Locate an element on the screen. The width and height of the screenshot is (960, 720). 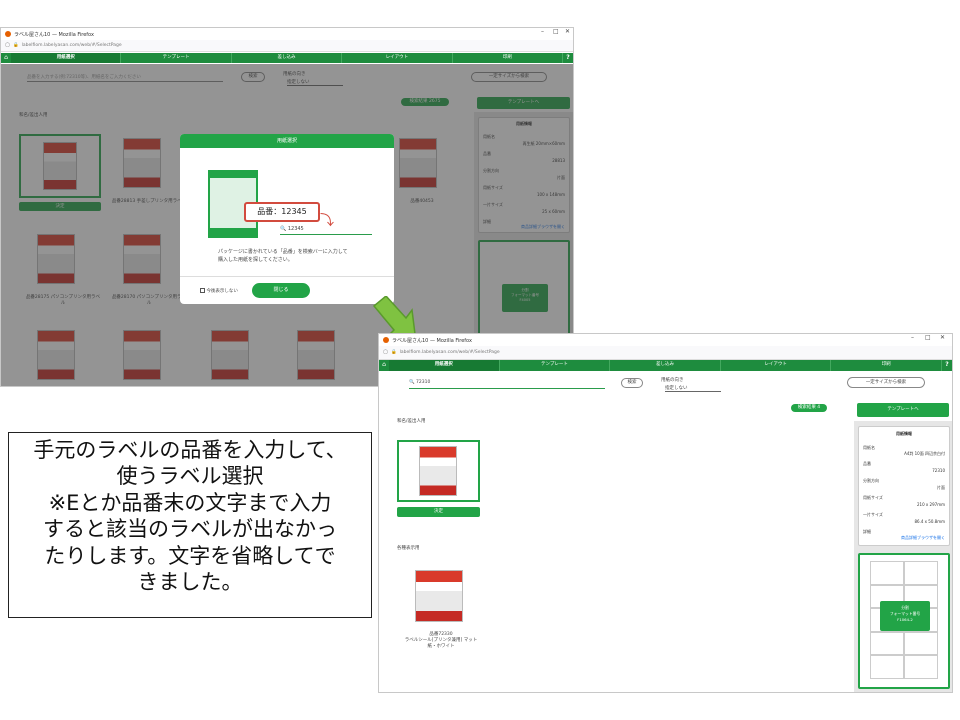
decide-button: 決定 is located at coordinates (438, 512).